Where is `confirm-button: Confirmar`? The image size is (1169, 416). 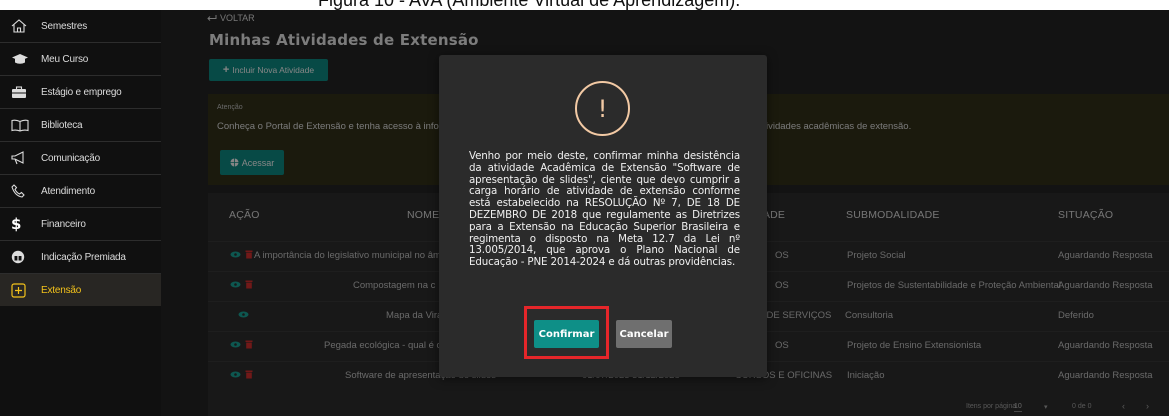
confirm-button: Confirmar is located at coordinates (566, 334).